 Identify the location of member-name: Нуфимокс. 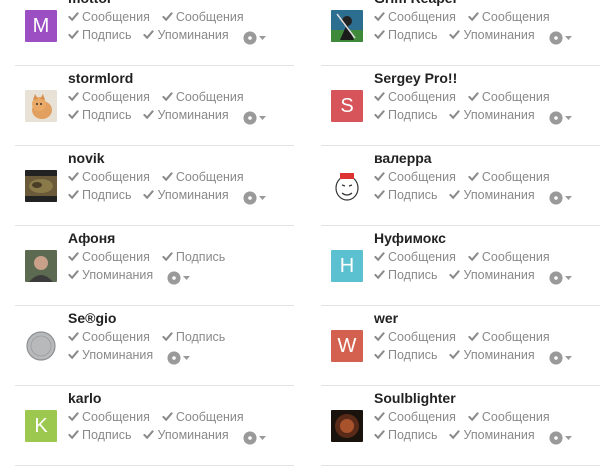
(410, 238).